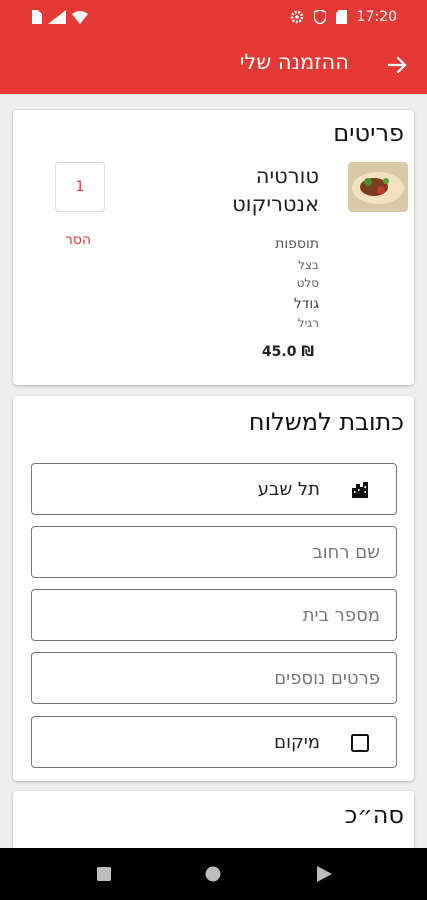 This screenshot has width=427, height=900. What do you see at coordinates (360, 743) in the screenshot?
I see `checkbox-icon` at bounding box center [360, 743].